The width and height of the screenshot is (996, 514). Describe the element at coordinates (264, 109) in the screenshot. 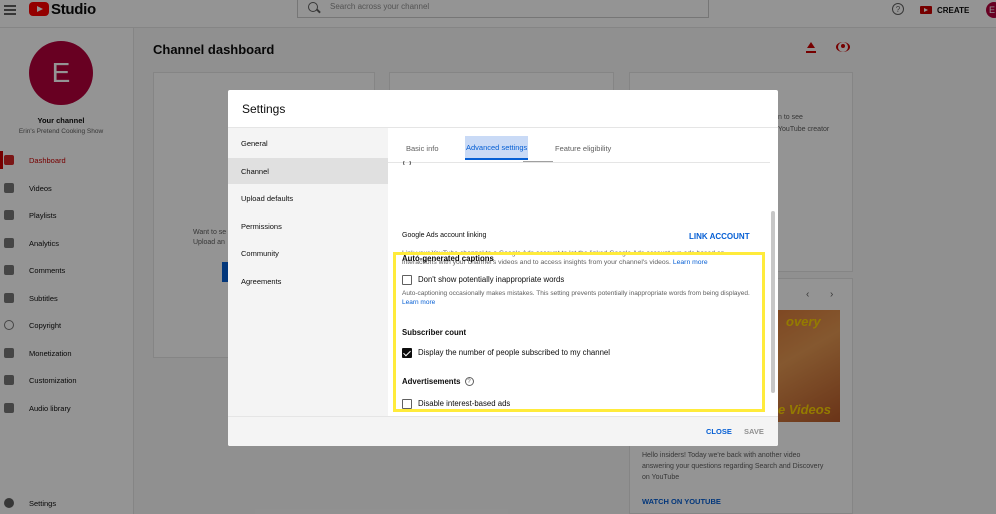

I see `dialog-title: Settings` at that location.